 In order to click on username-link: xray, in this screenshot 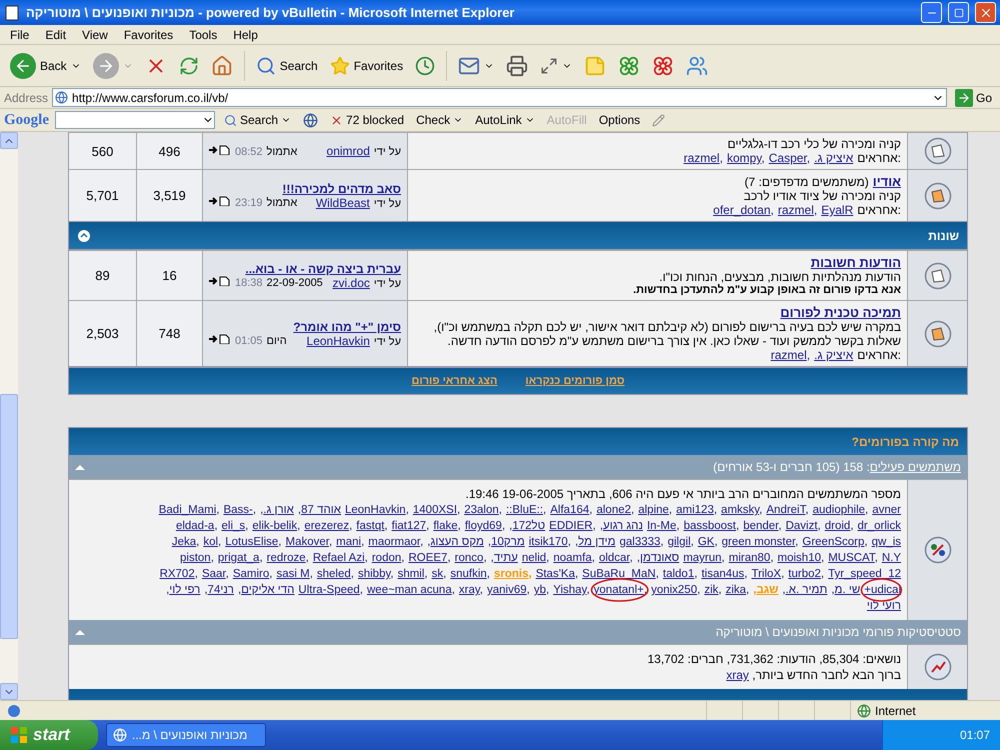, I will do `click(470, 590)`.